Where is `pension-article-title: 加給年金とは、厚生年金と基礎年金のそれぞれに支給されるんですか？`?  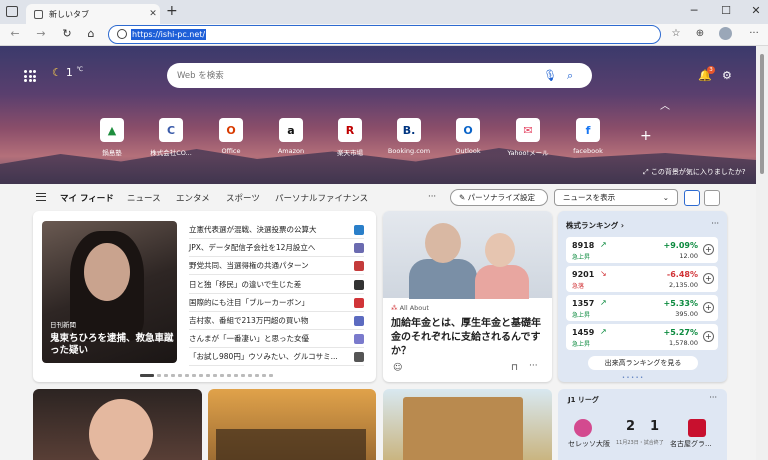
pension-article-title: 加給年金とは、厚生年金と基礎年金のそれぞれに支給されるんですか？ is located at coordinates (468, 338).